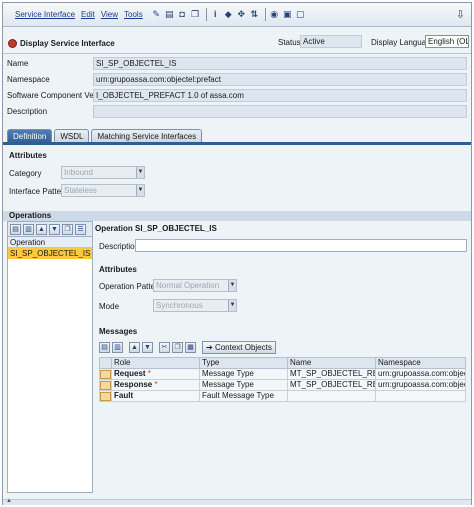 Image resolution: width=474 pixels, height=507 pixels. I want to click on role-text: Request, so click(130, 374).